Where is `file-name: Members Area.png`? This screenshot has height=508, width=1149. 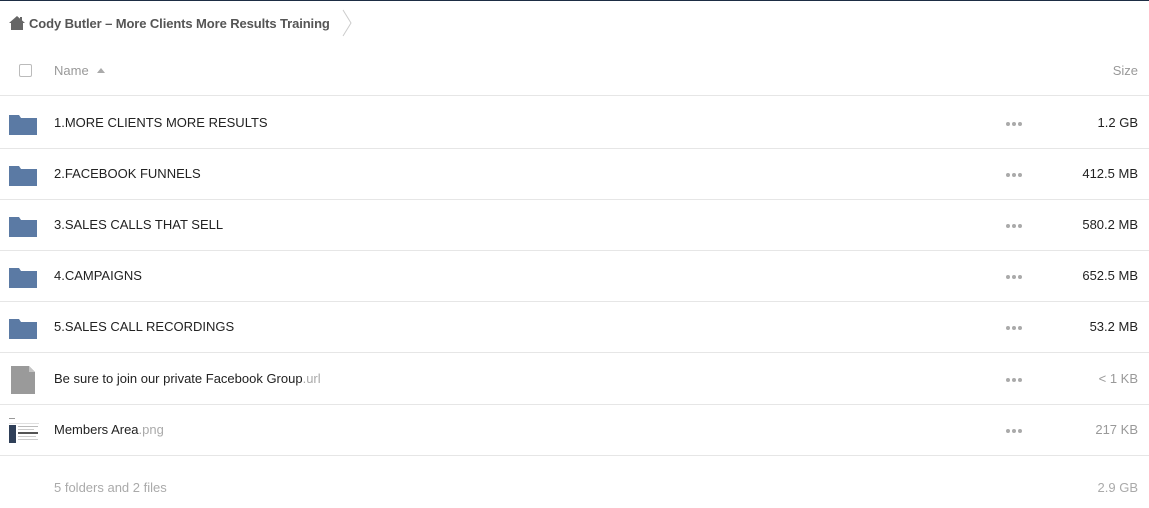 file-name: Members Area.png is located at coordinates (109, 429).